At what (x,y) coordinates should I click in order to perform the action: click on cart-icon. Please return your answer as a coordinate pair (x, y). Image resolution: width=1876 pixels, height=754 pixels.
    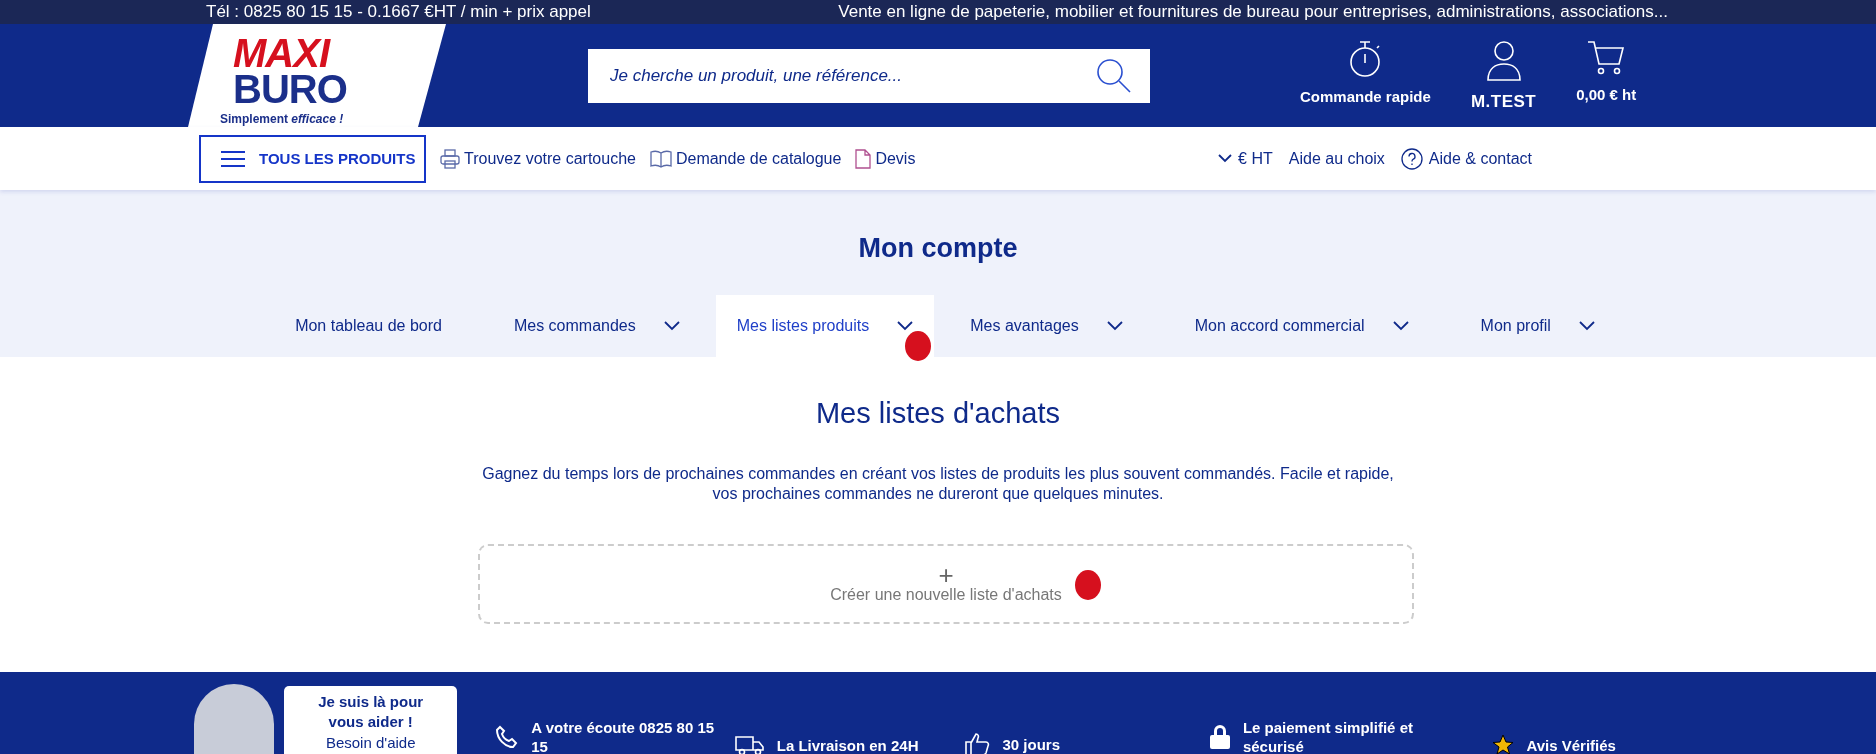
    Looking at the image, I should click on (1606, 57).